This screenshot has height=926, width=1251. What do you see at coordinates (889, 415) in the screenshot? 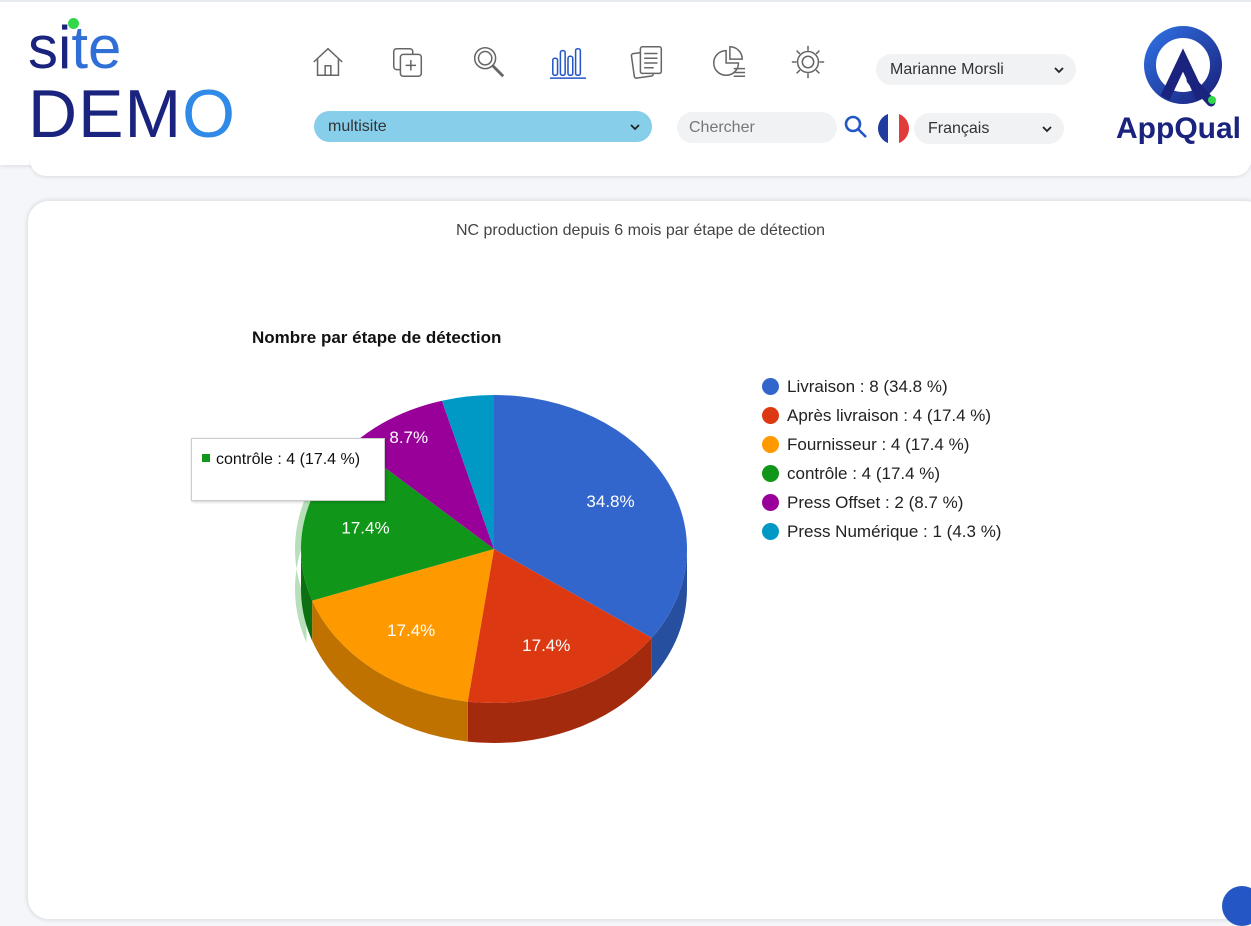
I see `legend-label: Après livraison : 4 (17.4 %)` at bounding box center [889, 415].